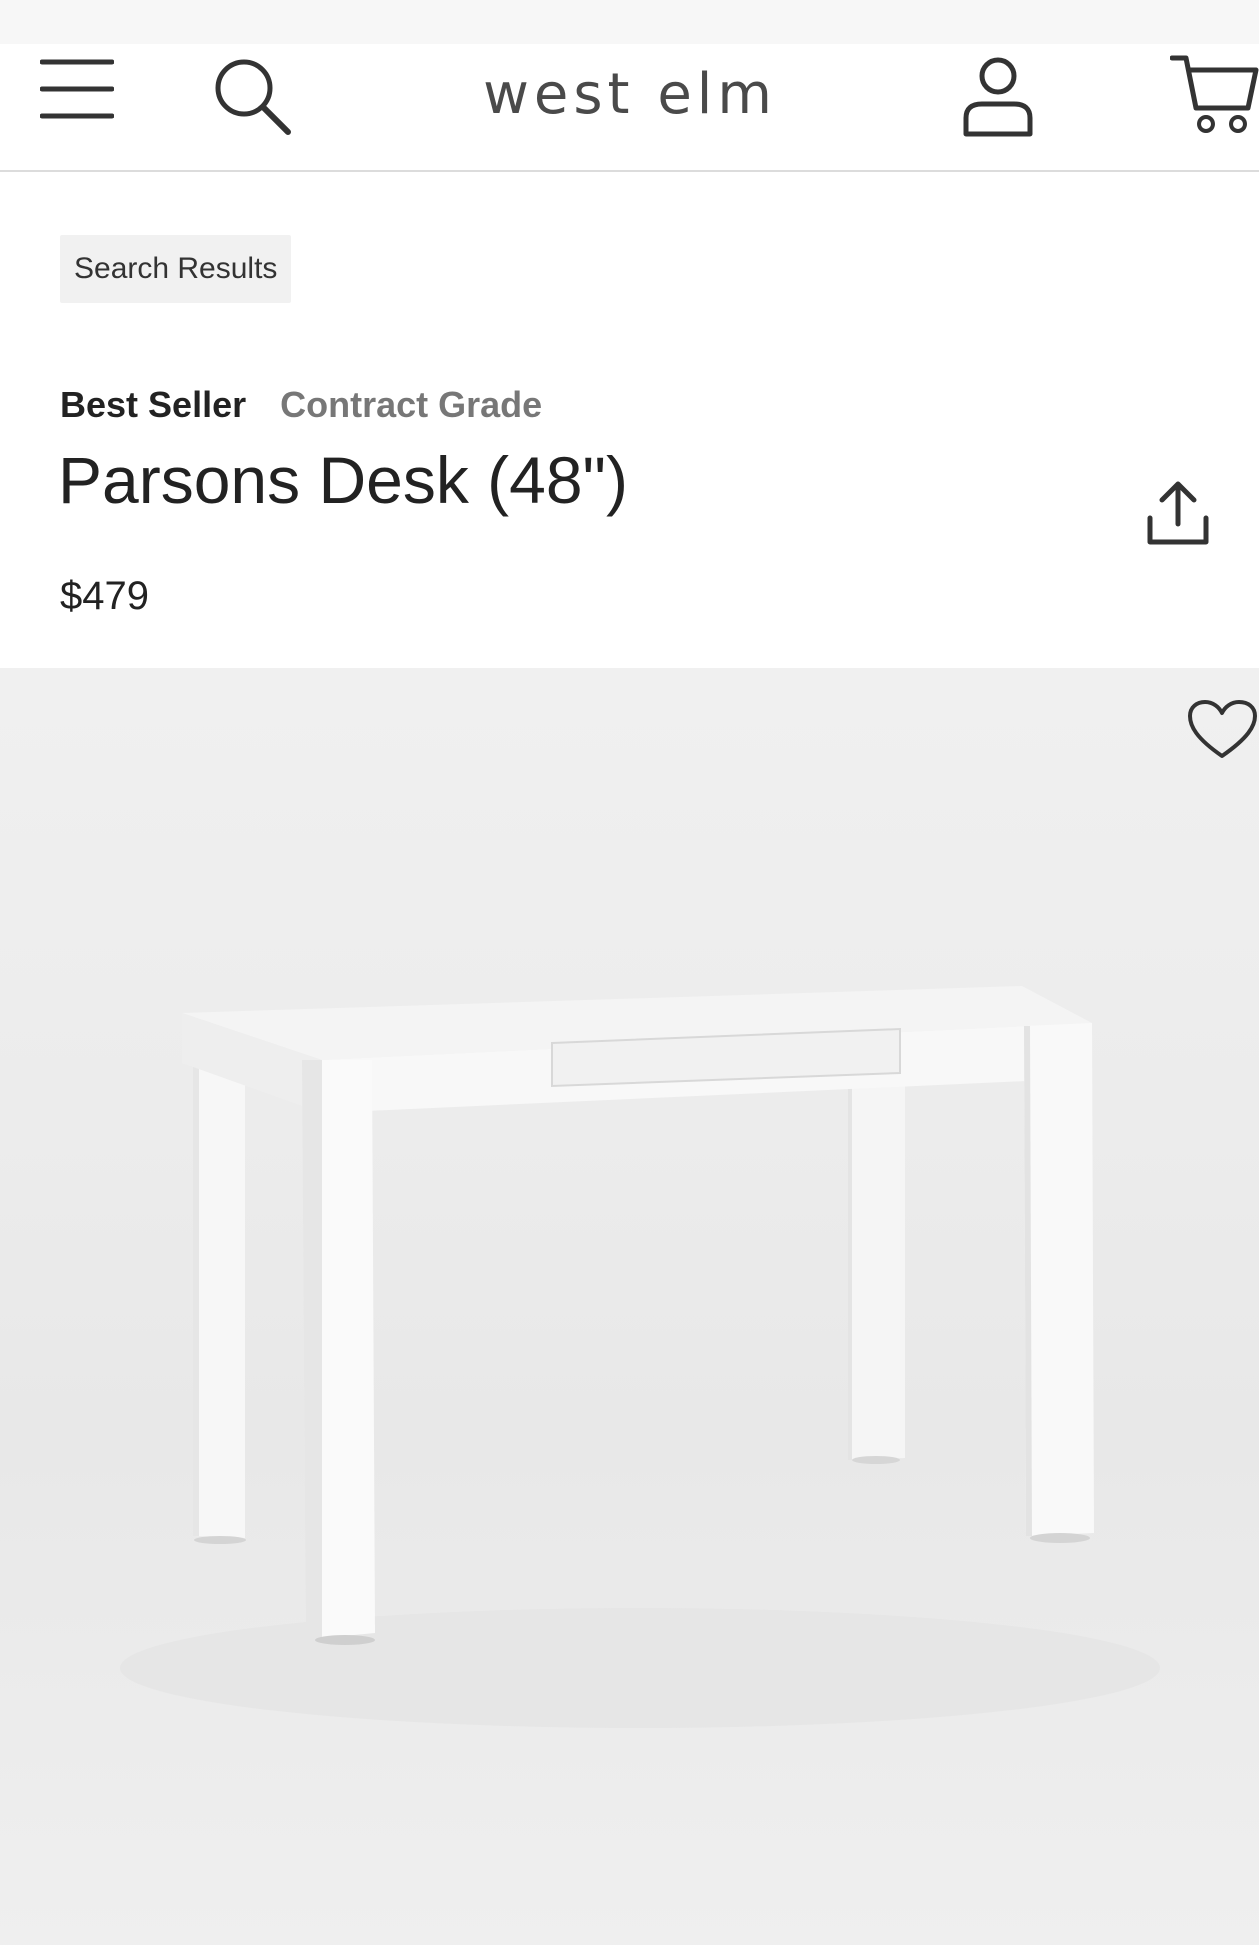 The width and height of the screenshot is (1259, 1945). I want to click on contract-grade-badge: Contract Grade, so click(411, 404).